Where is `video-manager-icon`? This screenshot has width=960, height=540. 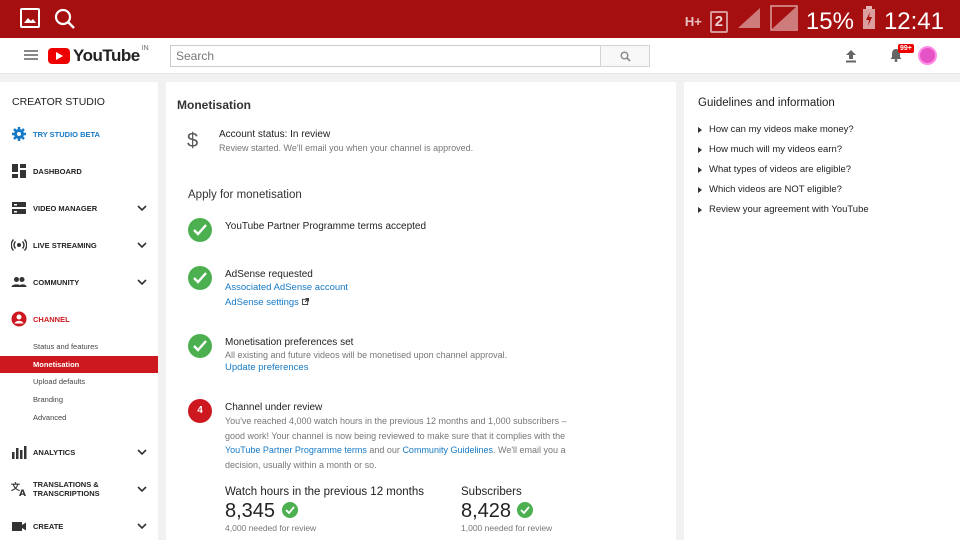
video-manager-icon is located at coordinates (19, 208).